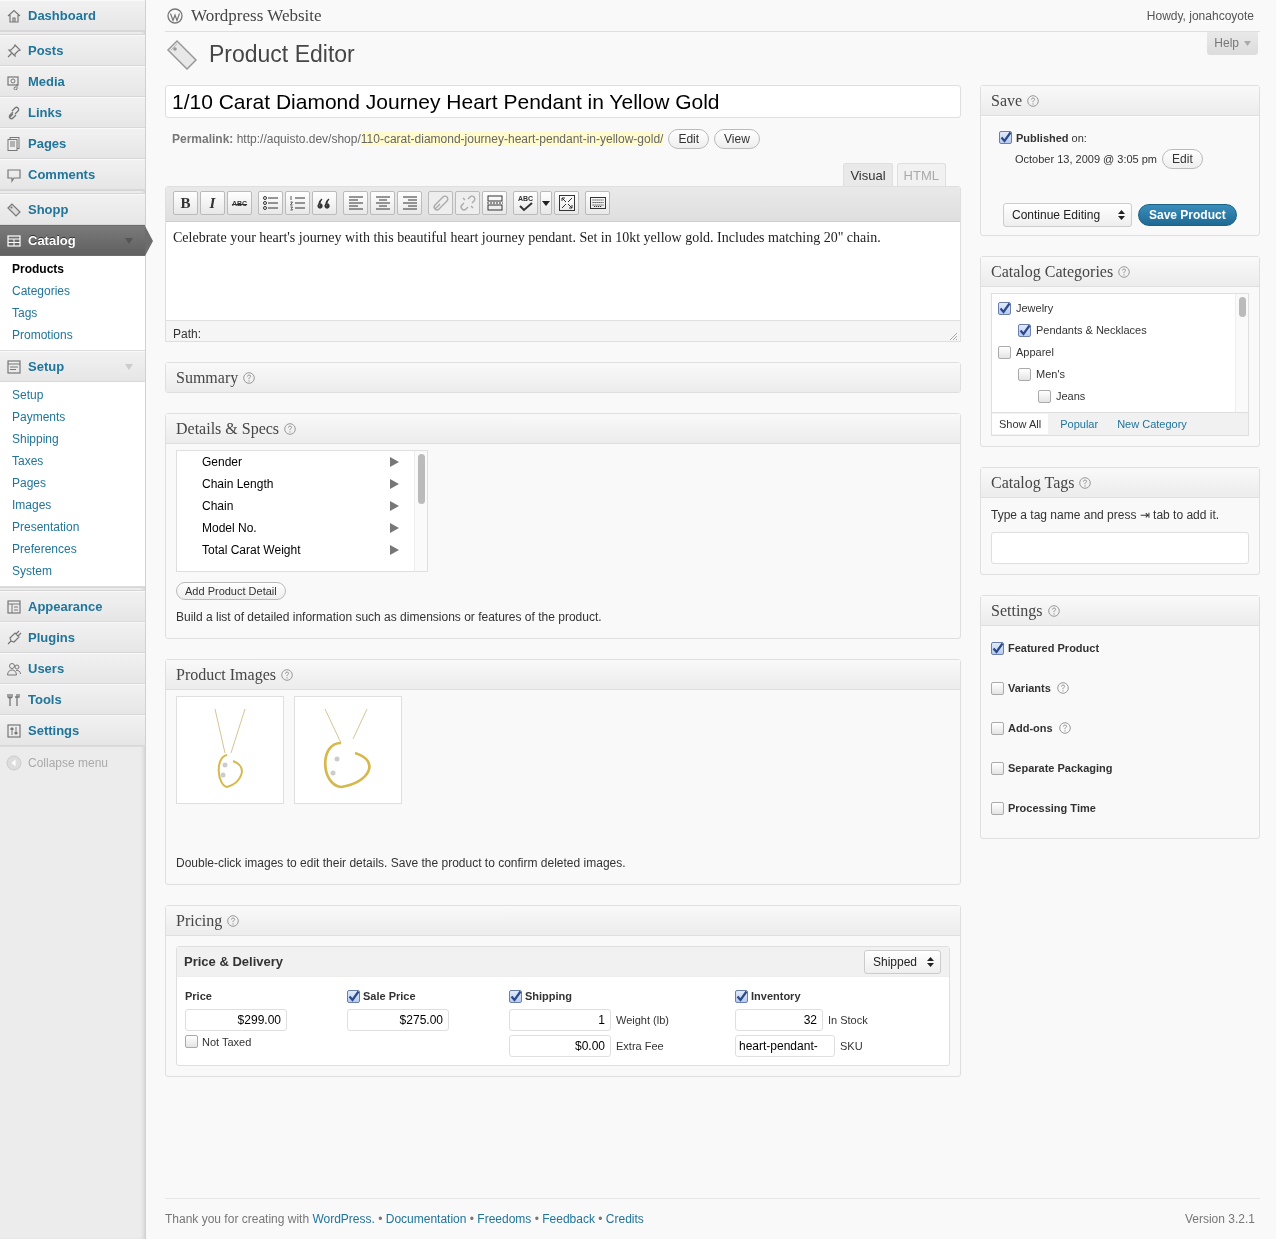 This screenshot has width=1276, height=1239. Describe the element at coordinates (1083, 424) in the screenshot. I see `category-tab: Popular` at that location.